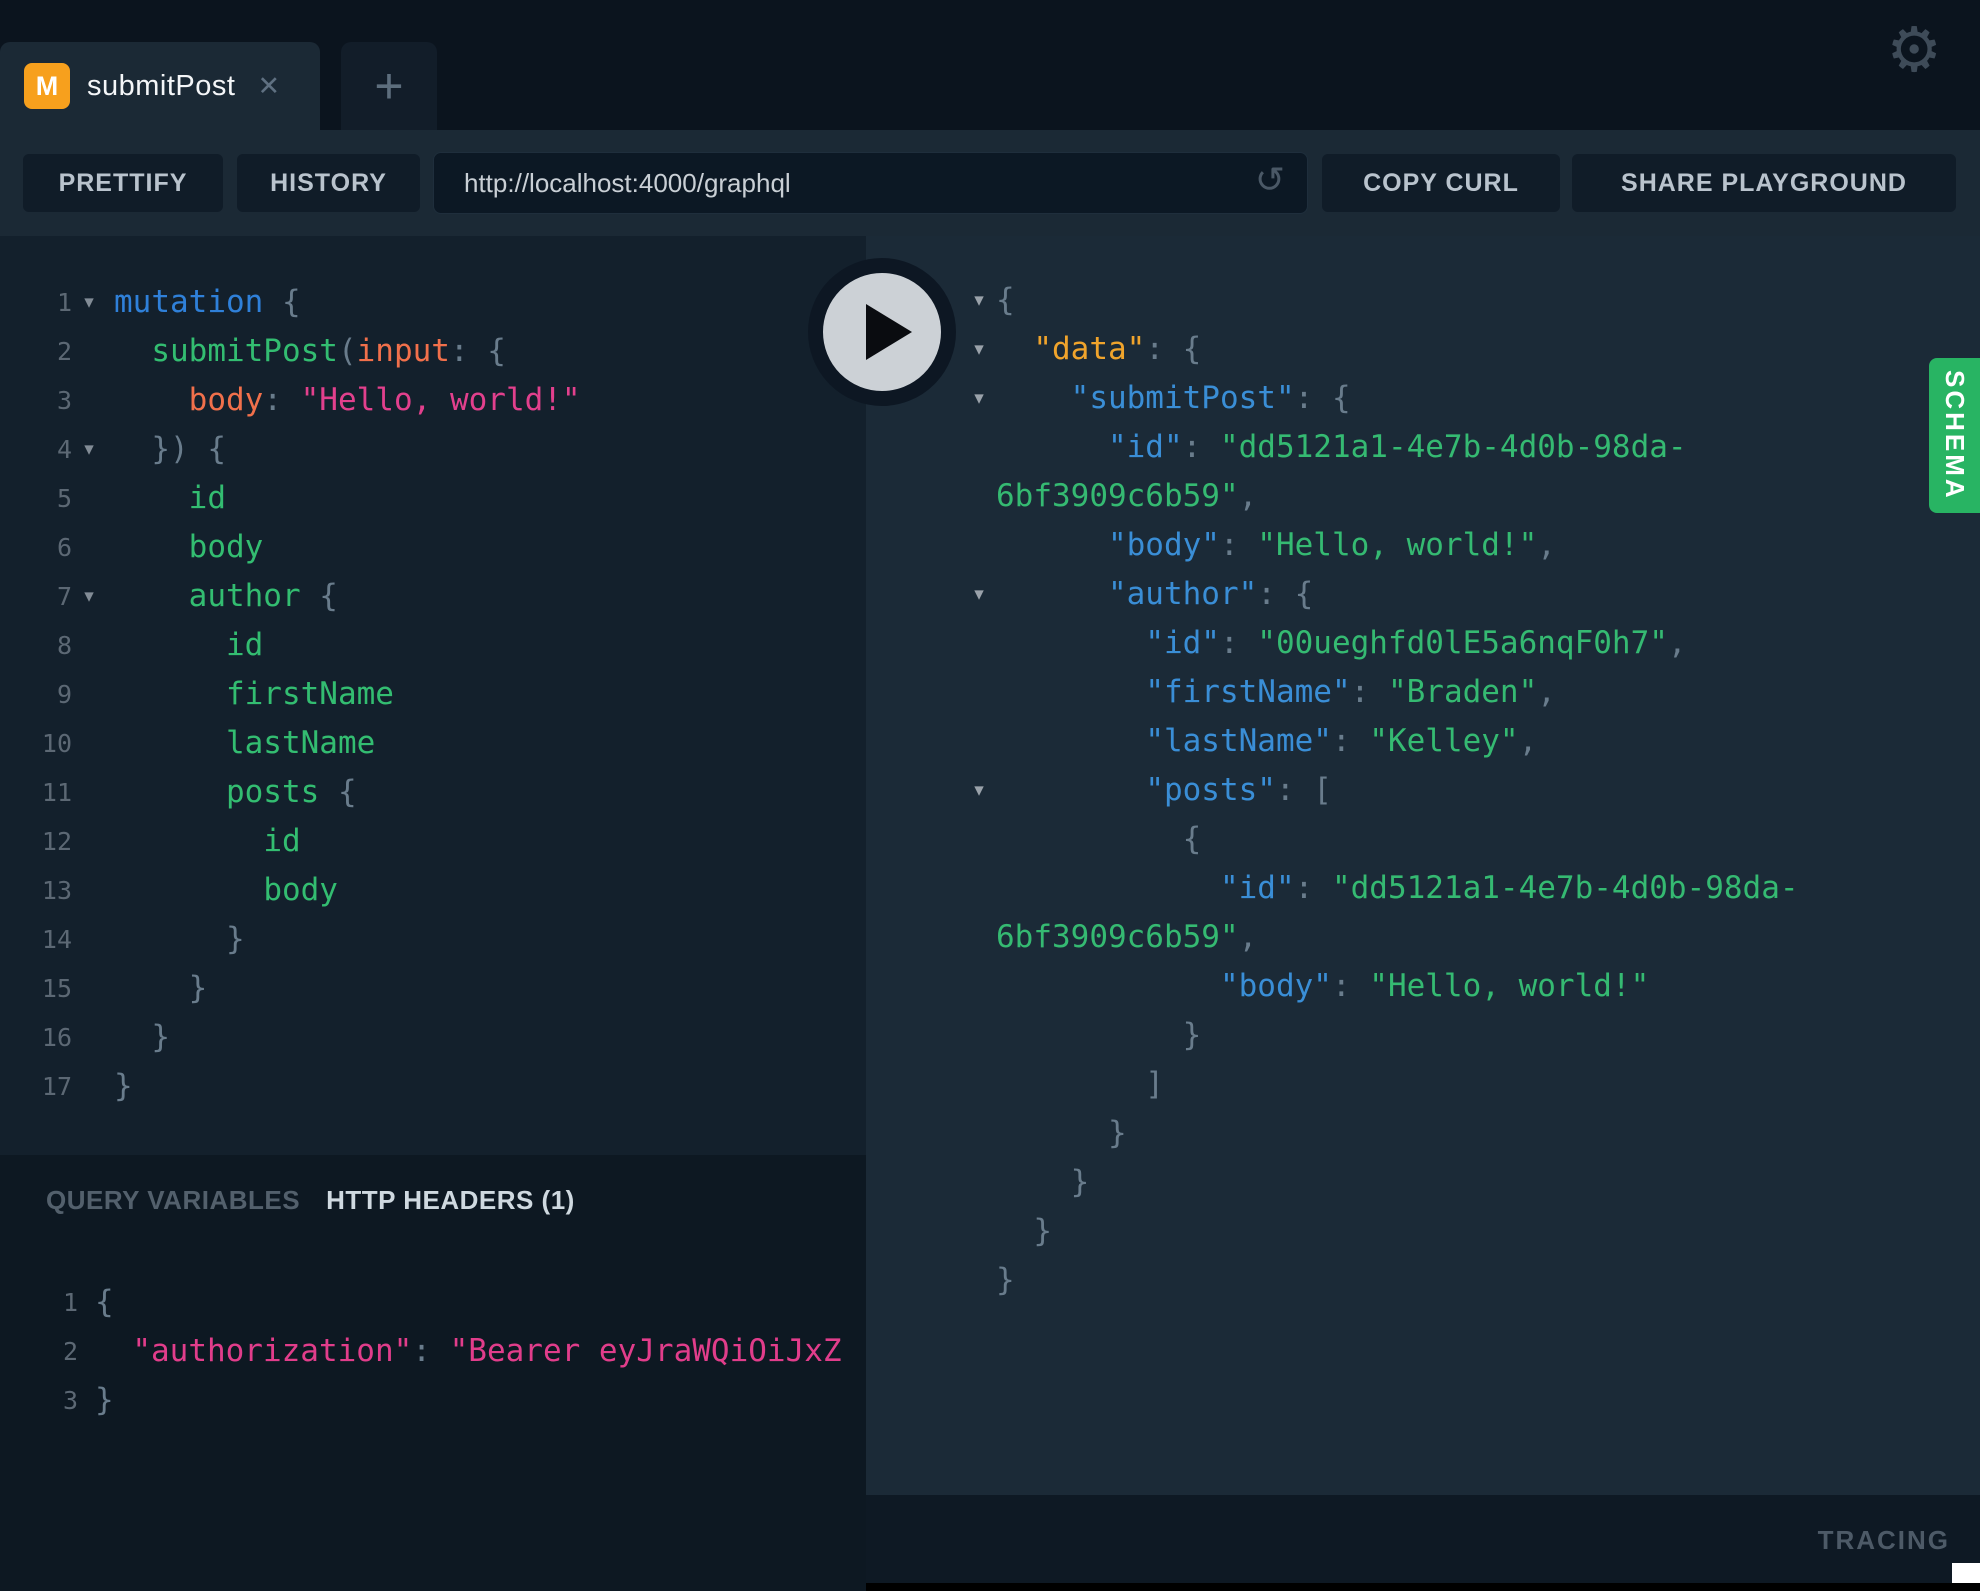  Describe the element at coordinates (56, 792) in the screenshot. I see `line-number: 11` at that location.